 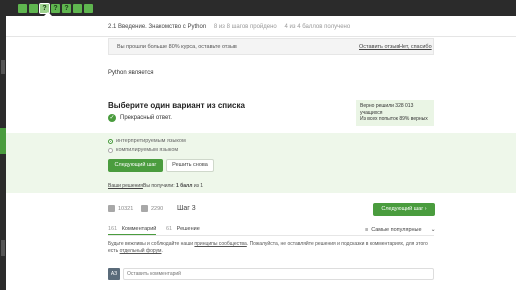 What do you see at coordinates (157, 27) in the screenshot?
I see `lesson-title: 2.1 Введение. Знакомство с Python` at bounding box center [157, 27].